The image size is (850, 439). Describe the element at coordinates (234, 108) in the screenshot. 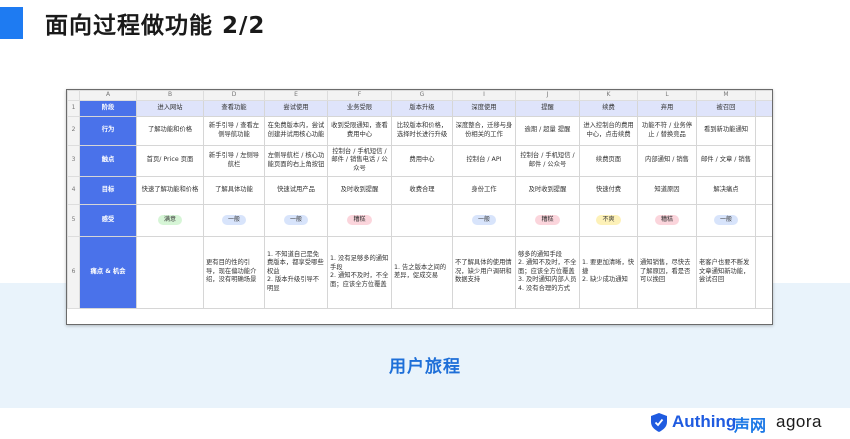

I see `header-cell: 查看功能` at that location.